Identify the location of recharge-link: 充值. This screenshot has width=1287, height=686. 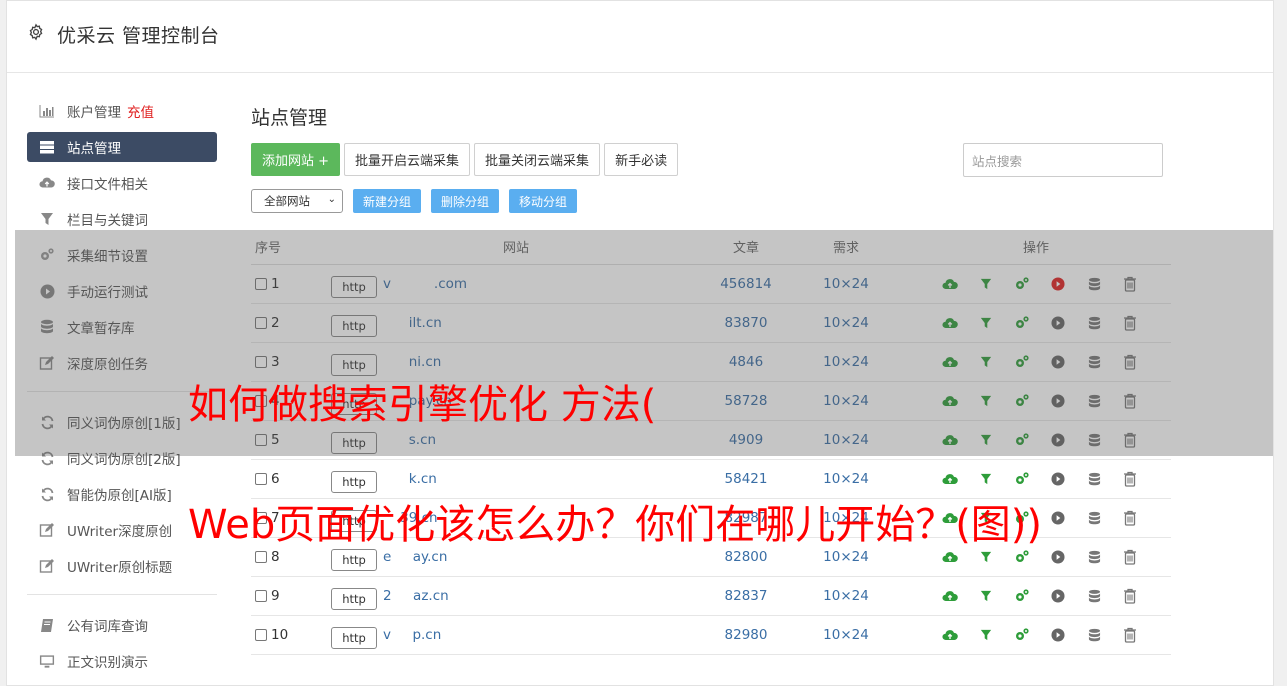
(140, 111).